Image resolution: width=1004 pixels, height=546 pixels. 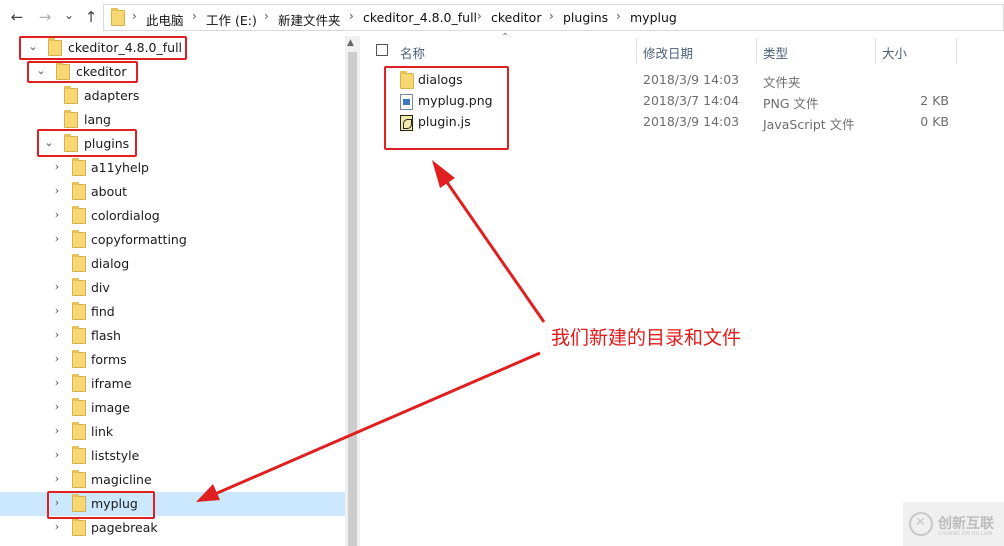 I want to click on watermark-subtitle: CHUANG XIN HU LIAN, so click(x=965, y=534).